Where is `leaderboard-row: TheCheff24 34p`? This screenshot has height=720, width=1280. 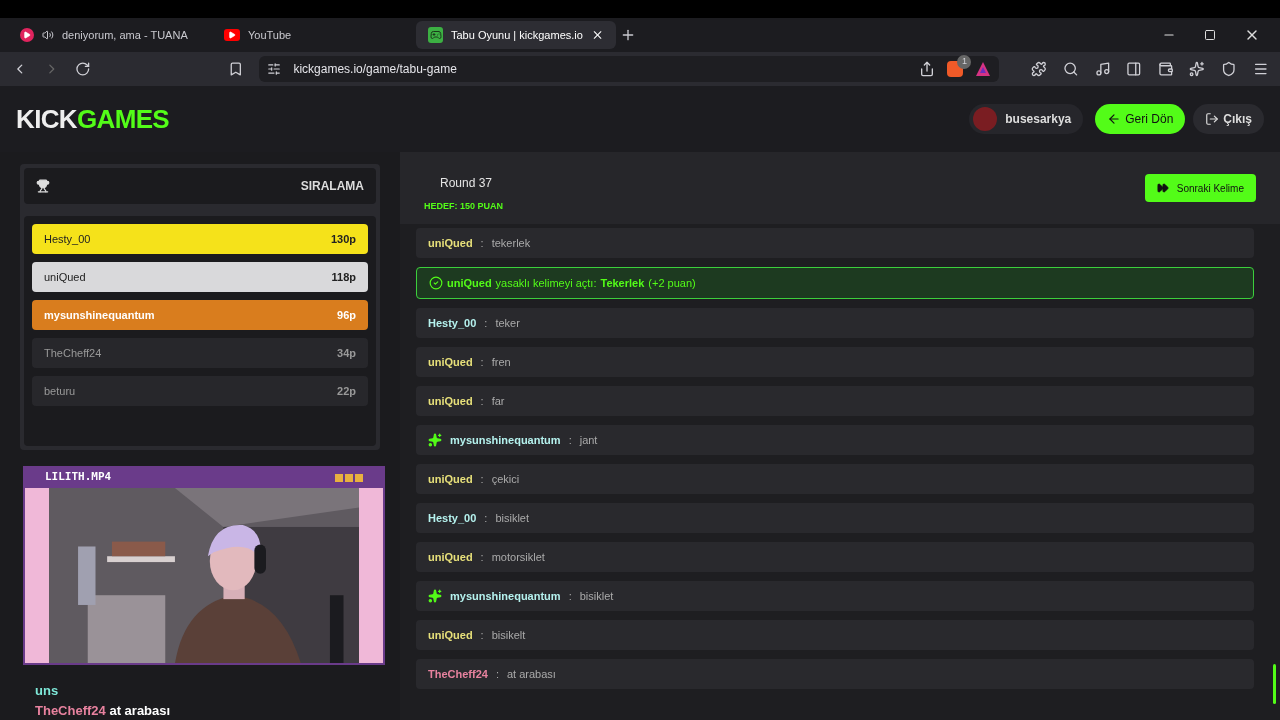 leaderboard-row: TheCheff24 34p is located at coordinates (200, 353).